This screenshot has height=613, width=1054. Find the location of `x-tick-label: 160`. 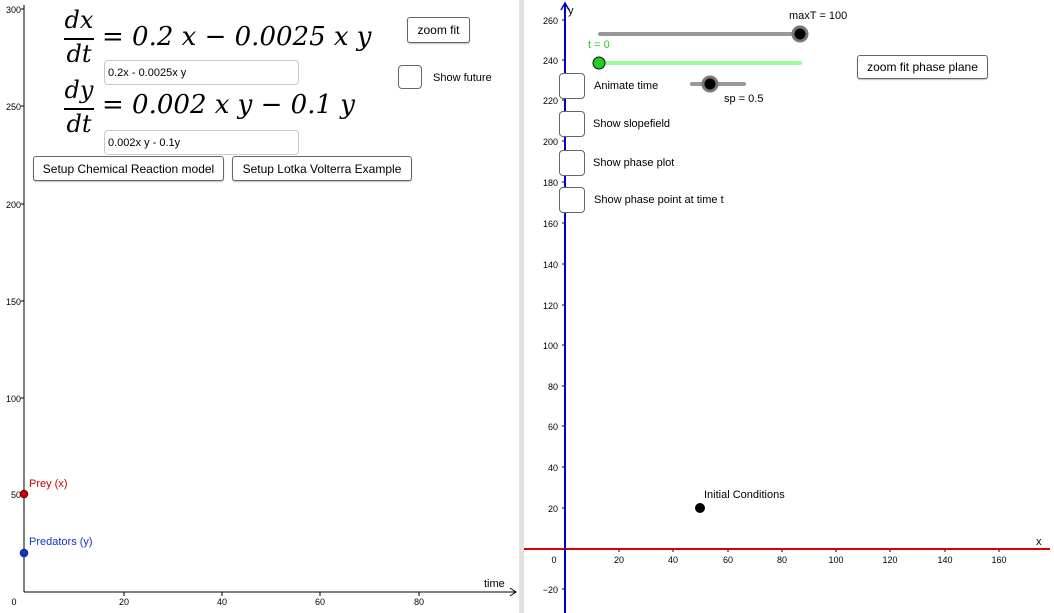

x-tick-label: 160 is located at coordinates (998, 560).